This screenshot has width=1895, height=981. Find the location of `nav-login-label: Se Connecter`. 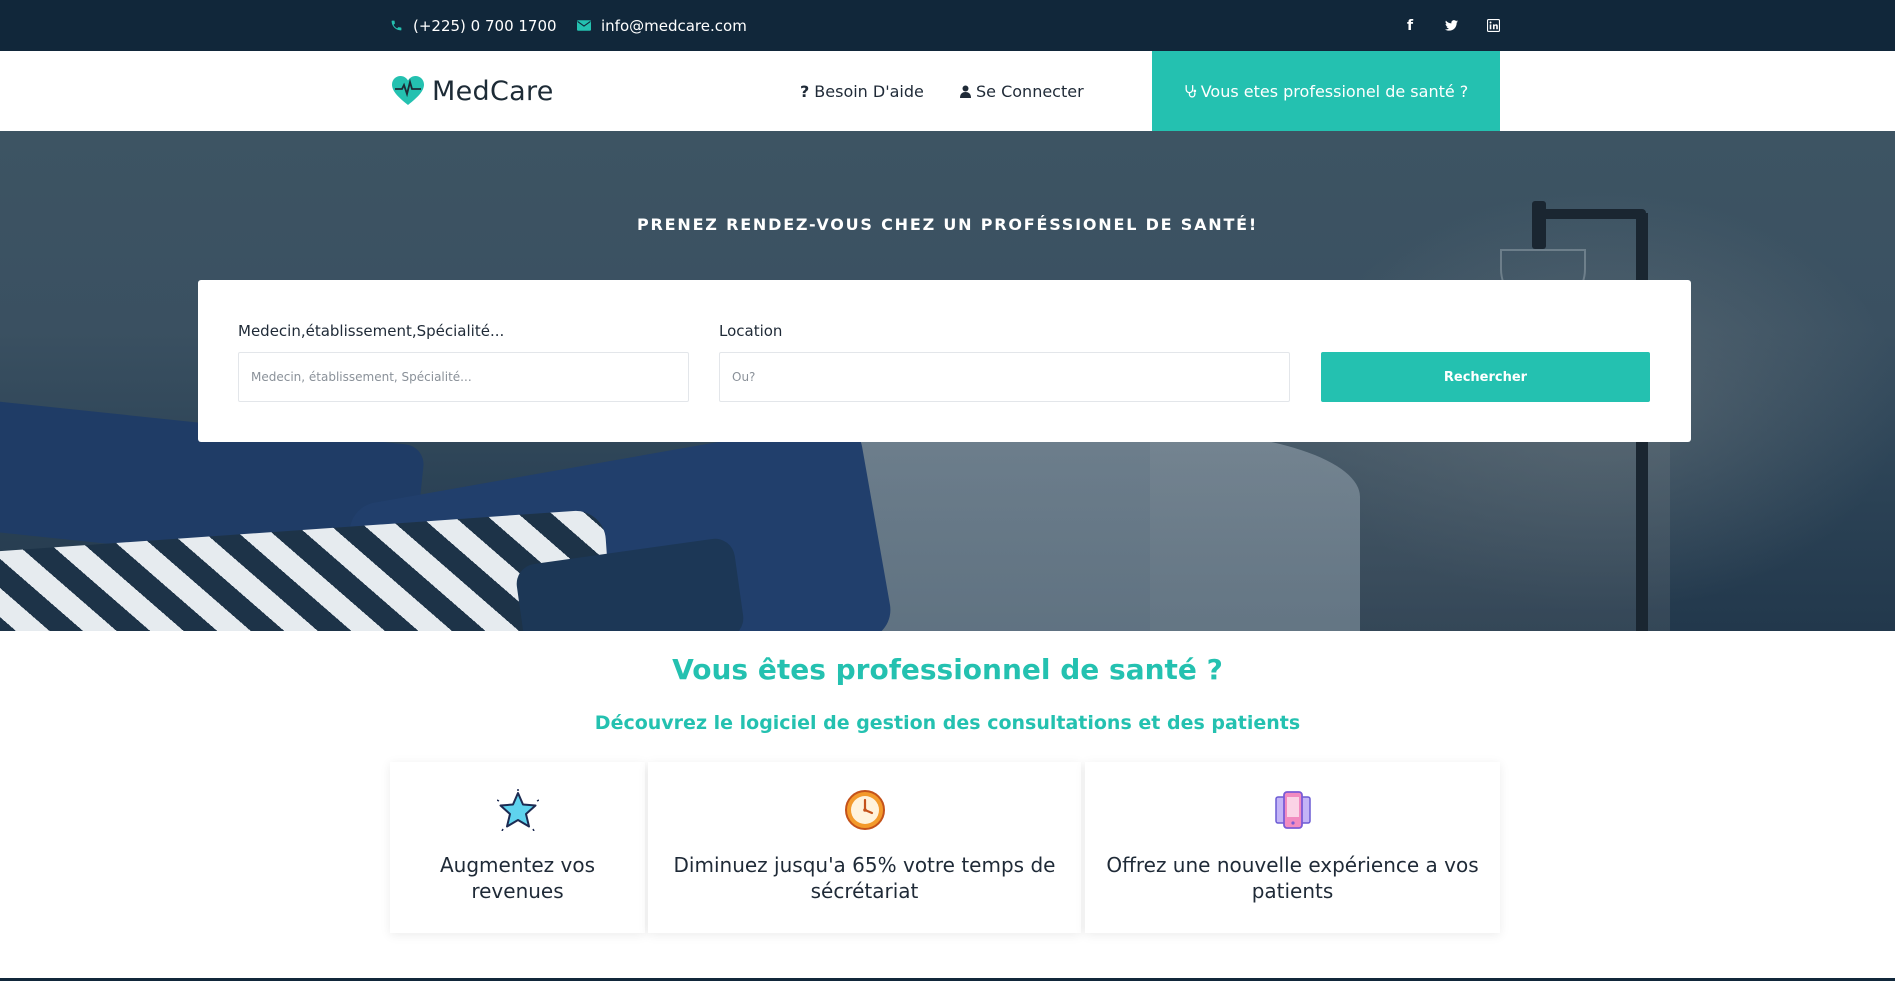

nav-login-label: Se Connecter is located at coordinates (1030, 91).